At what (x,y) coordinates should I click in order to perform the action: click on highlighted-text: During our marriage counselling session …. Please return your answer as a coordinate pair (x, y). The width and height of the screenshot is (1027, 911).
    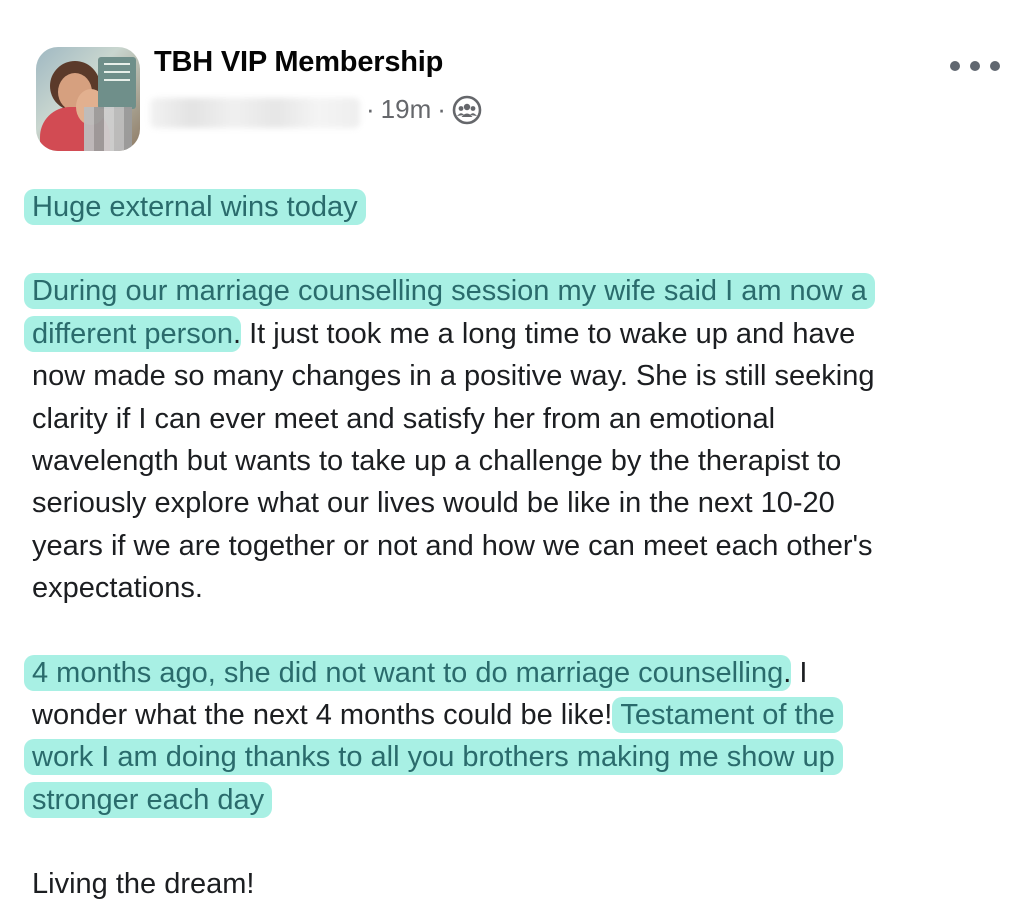
    Looking at the image, I should click on (449, 291).